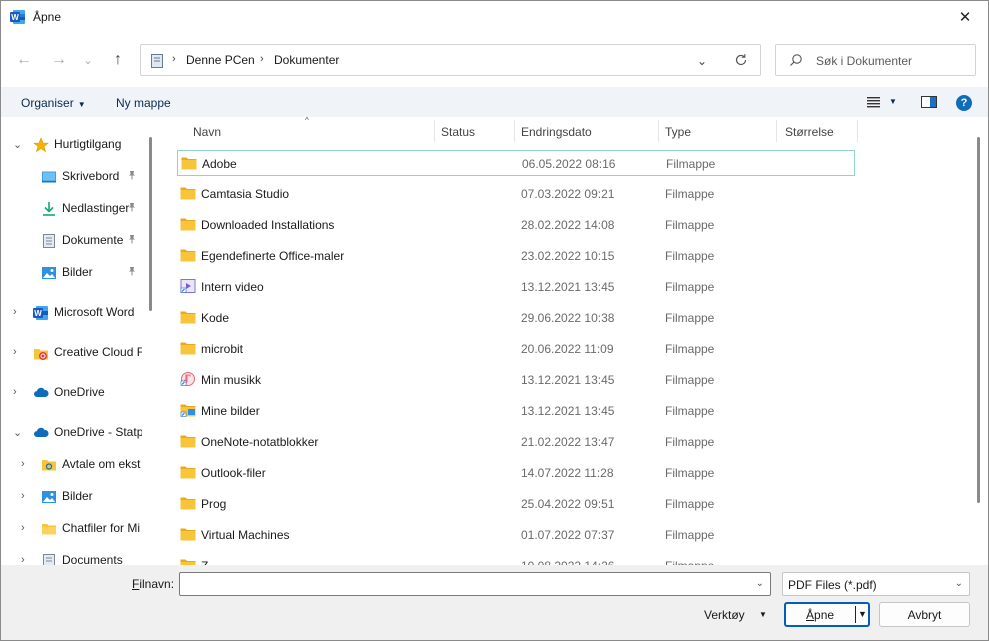  Describe the element at coordinates (458, 132) in the screenshot. I see `column-label: Status` at that location.